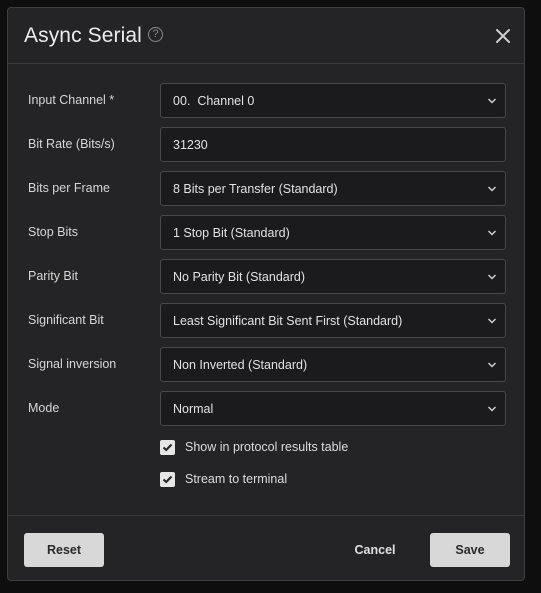 The image size is (541, 593). I want to click on input-channel-value: 00. Channel 0, so click(214, 101).